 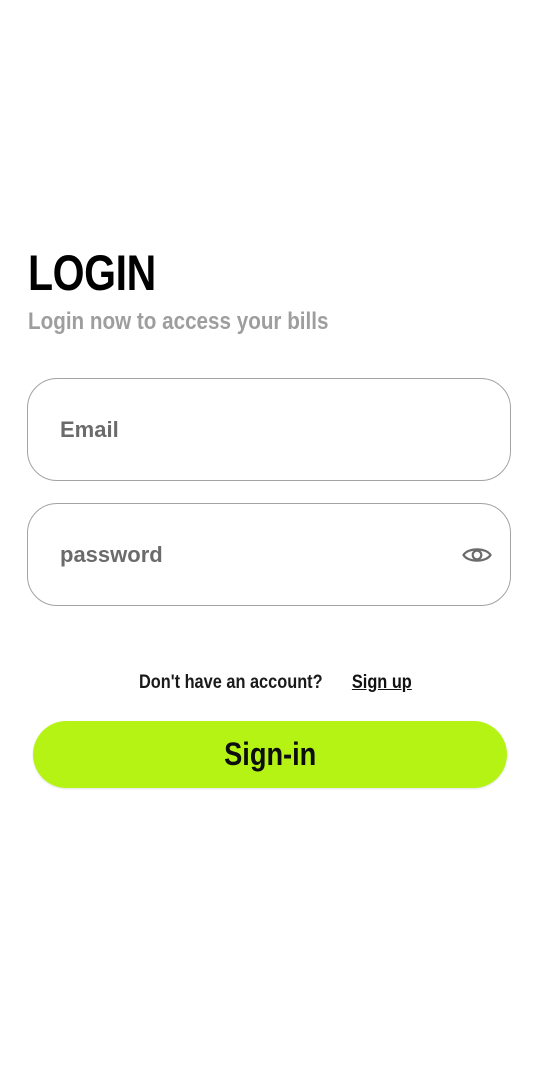 I want to click on email-field-container, so click(x=269, y=429).